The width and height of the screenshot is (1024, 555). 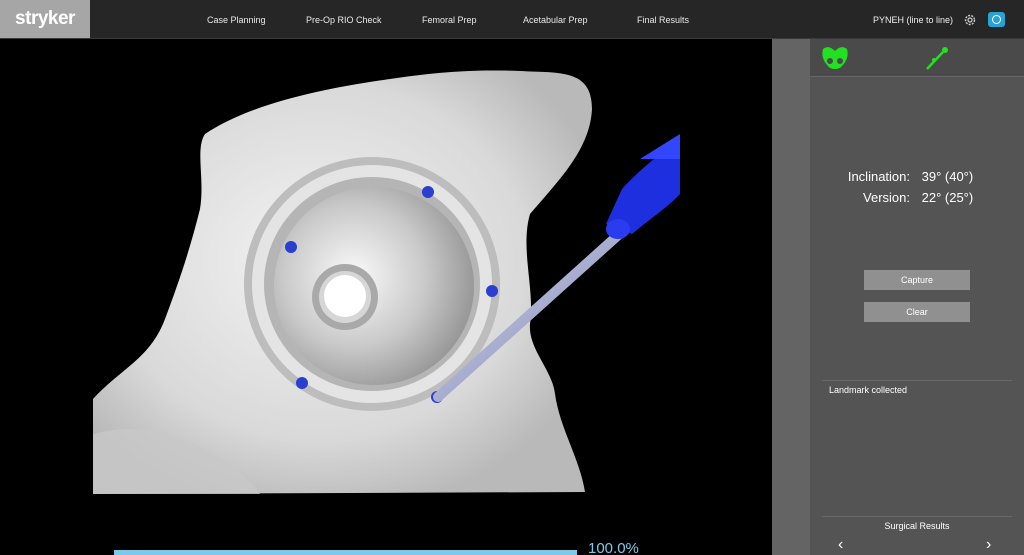 I want to click on tab-pre-op-rio-check: Pre-Op RIO Check, so click(x=344, y=19).